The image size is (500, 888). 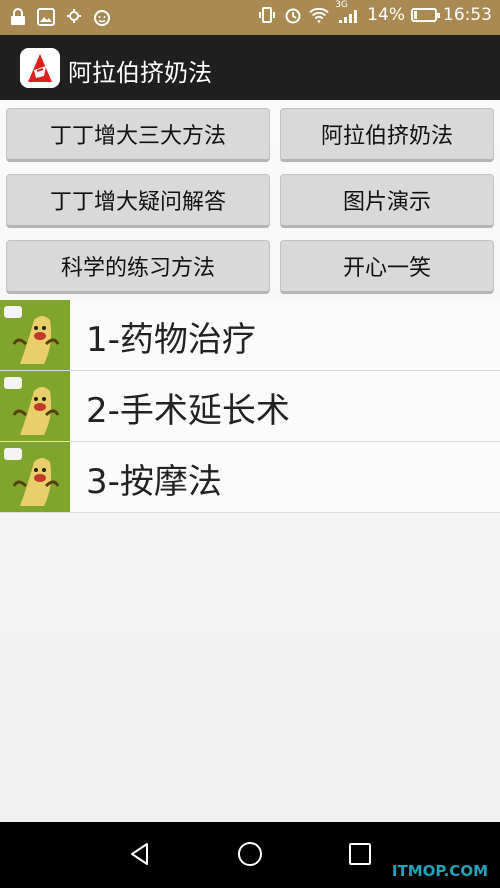 I want to click on menu-button-faq: 丁丁增大疑问解答, so click(x=138, y=201).